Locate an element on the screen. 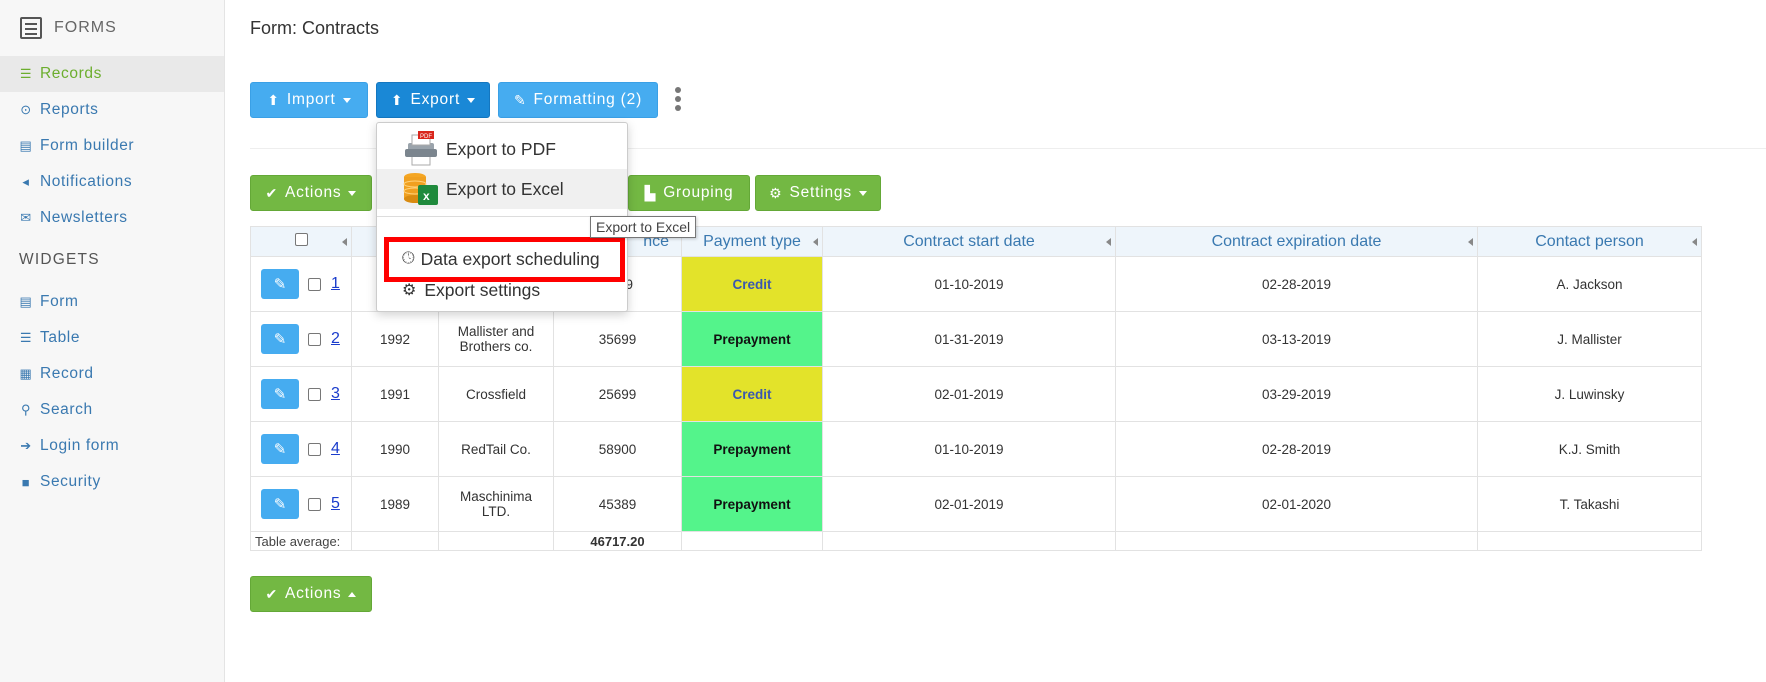  caret-up-icon is located at coordinates (352, 594).